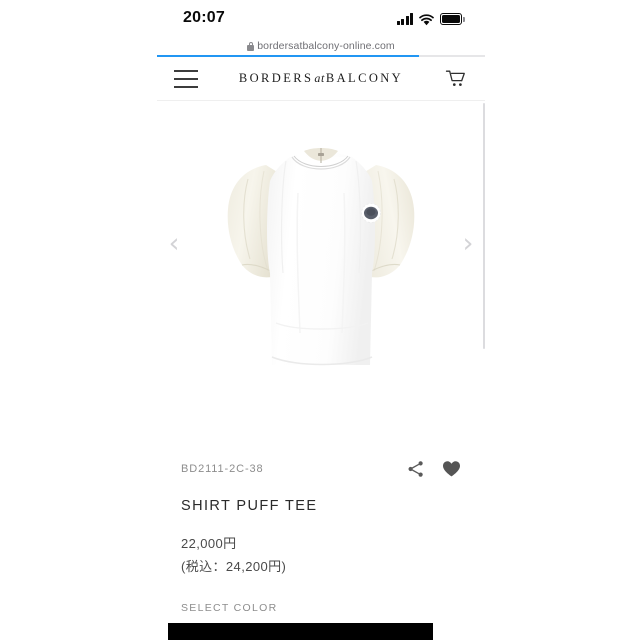 The height and width of the screenshot is (640, 640). I want to click on browser-url-bar: bordersatbalcony-online.com, so click(321, 46).